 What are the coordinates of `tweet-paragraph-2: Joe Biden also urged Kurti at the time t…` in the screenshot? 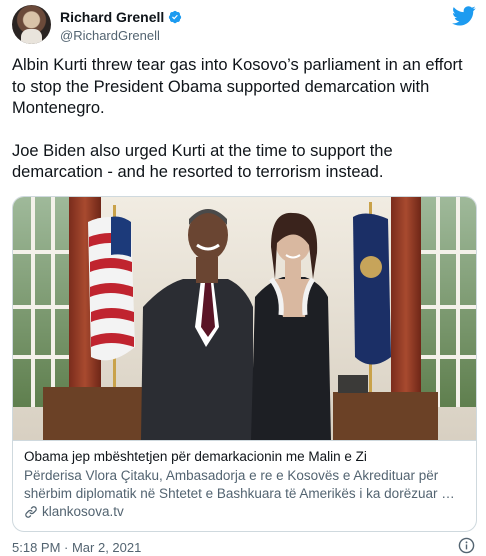 It's located at (202, 161).